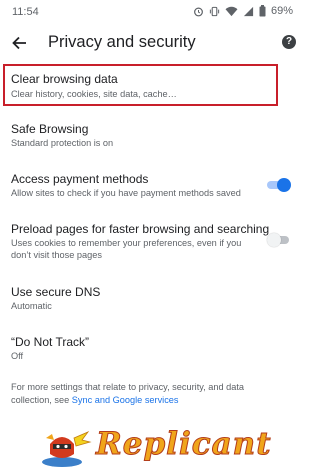  Describe the element at coordinates (231, 11) in the screenshot. I see `wifi-icon` at that location.